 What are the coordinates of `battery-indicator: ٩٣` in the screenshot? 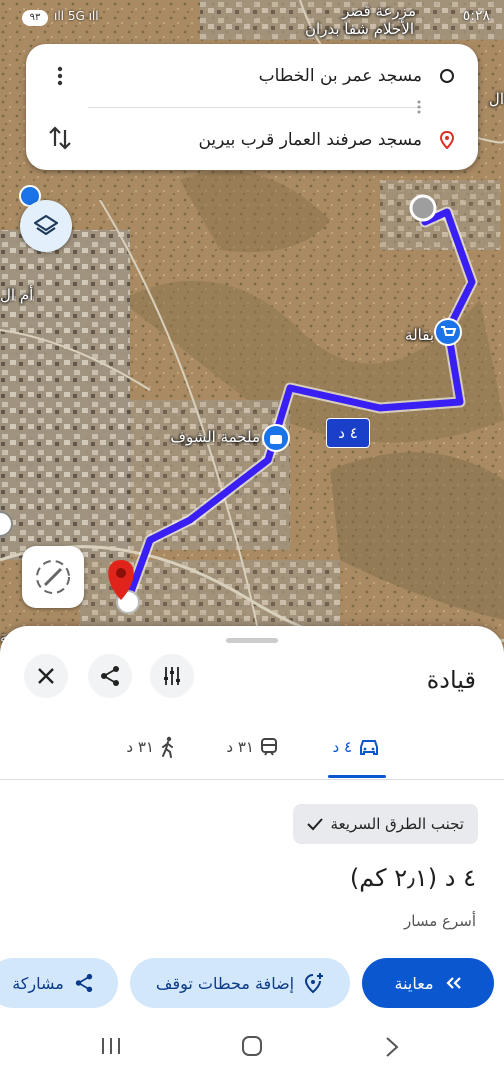 It's located at (35, 18).